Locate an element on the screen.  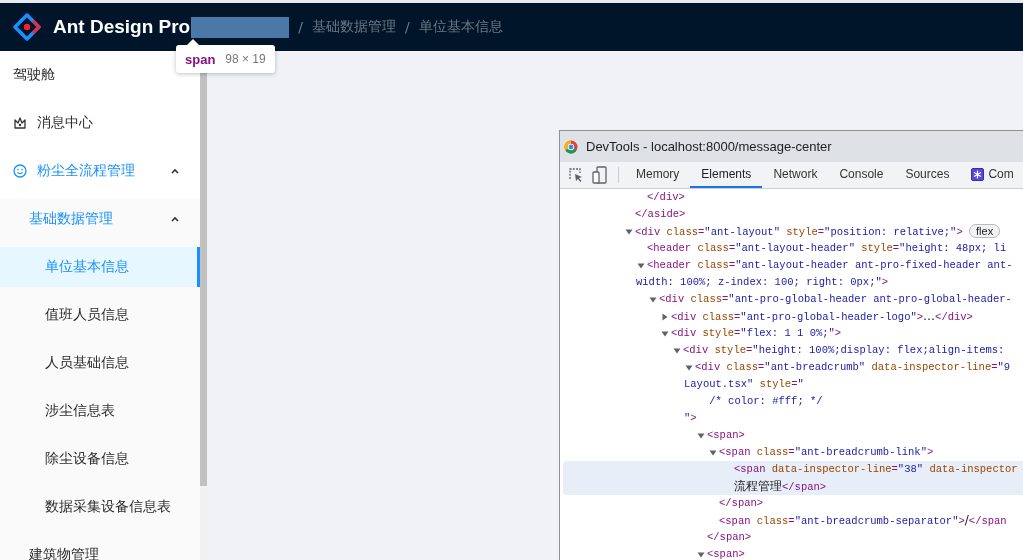
code-line: <div class="ant-layout" style="position: relative;"> flex is located at coordinates (791, 231).